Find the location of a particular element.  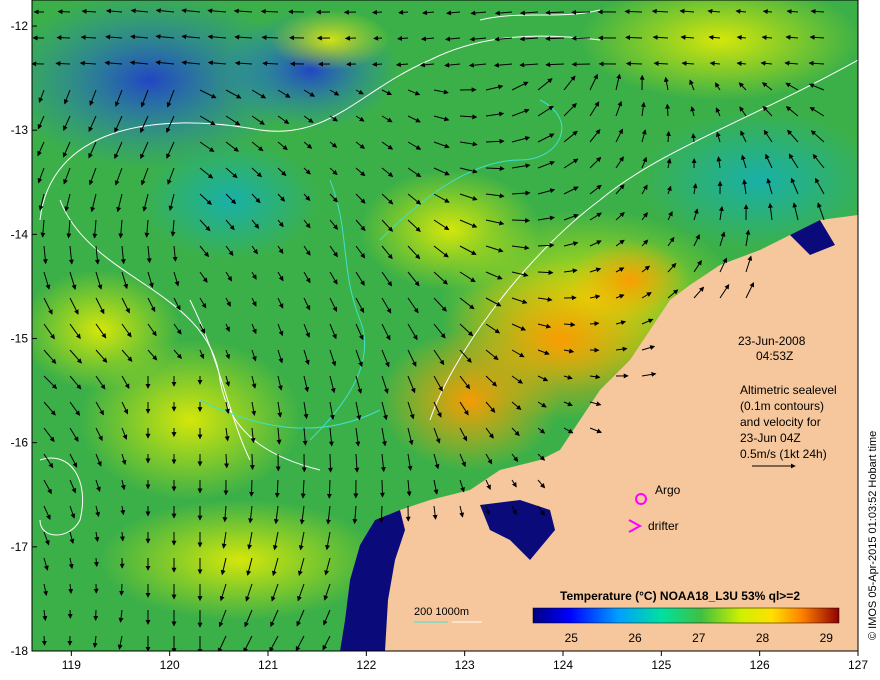

lon-tick-label: 125 is located at coordinates (661, 665).